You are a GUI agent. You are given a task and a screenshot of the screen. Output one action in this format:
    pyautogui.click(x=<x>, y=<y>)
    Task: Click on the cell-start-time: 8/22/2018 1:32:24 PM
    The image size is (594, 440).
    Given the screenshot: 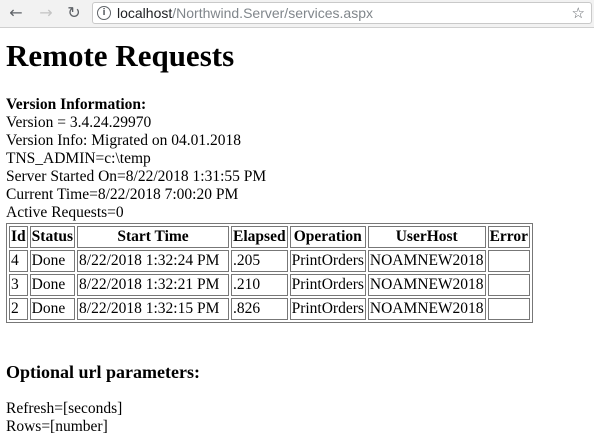 What is the action you would take?
    pyautogui.click(x=153, y=261)
    